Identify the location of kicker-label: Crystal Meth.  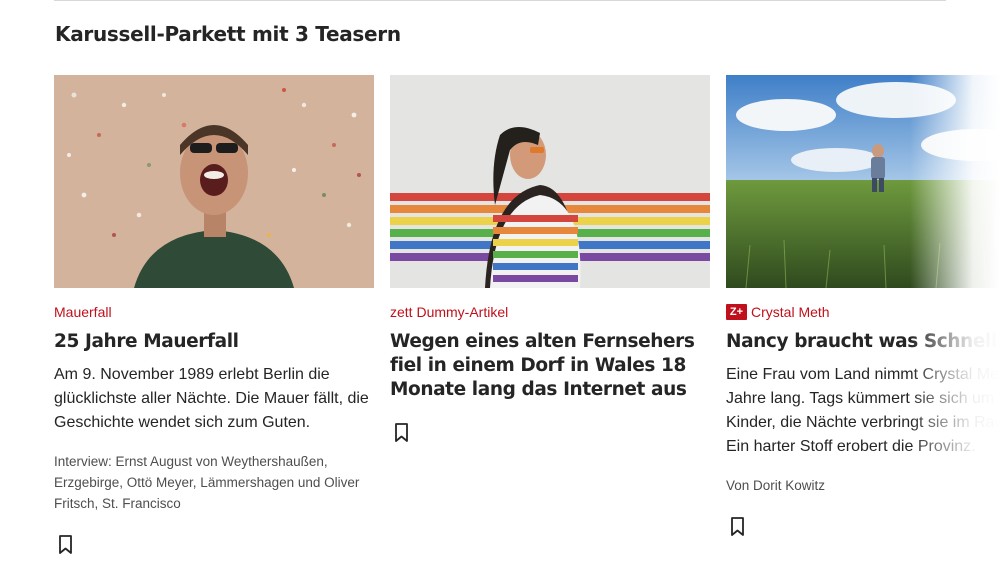
(790, 312).